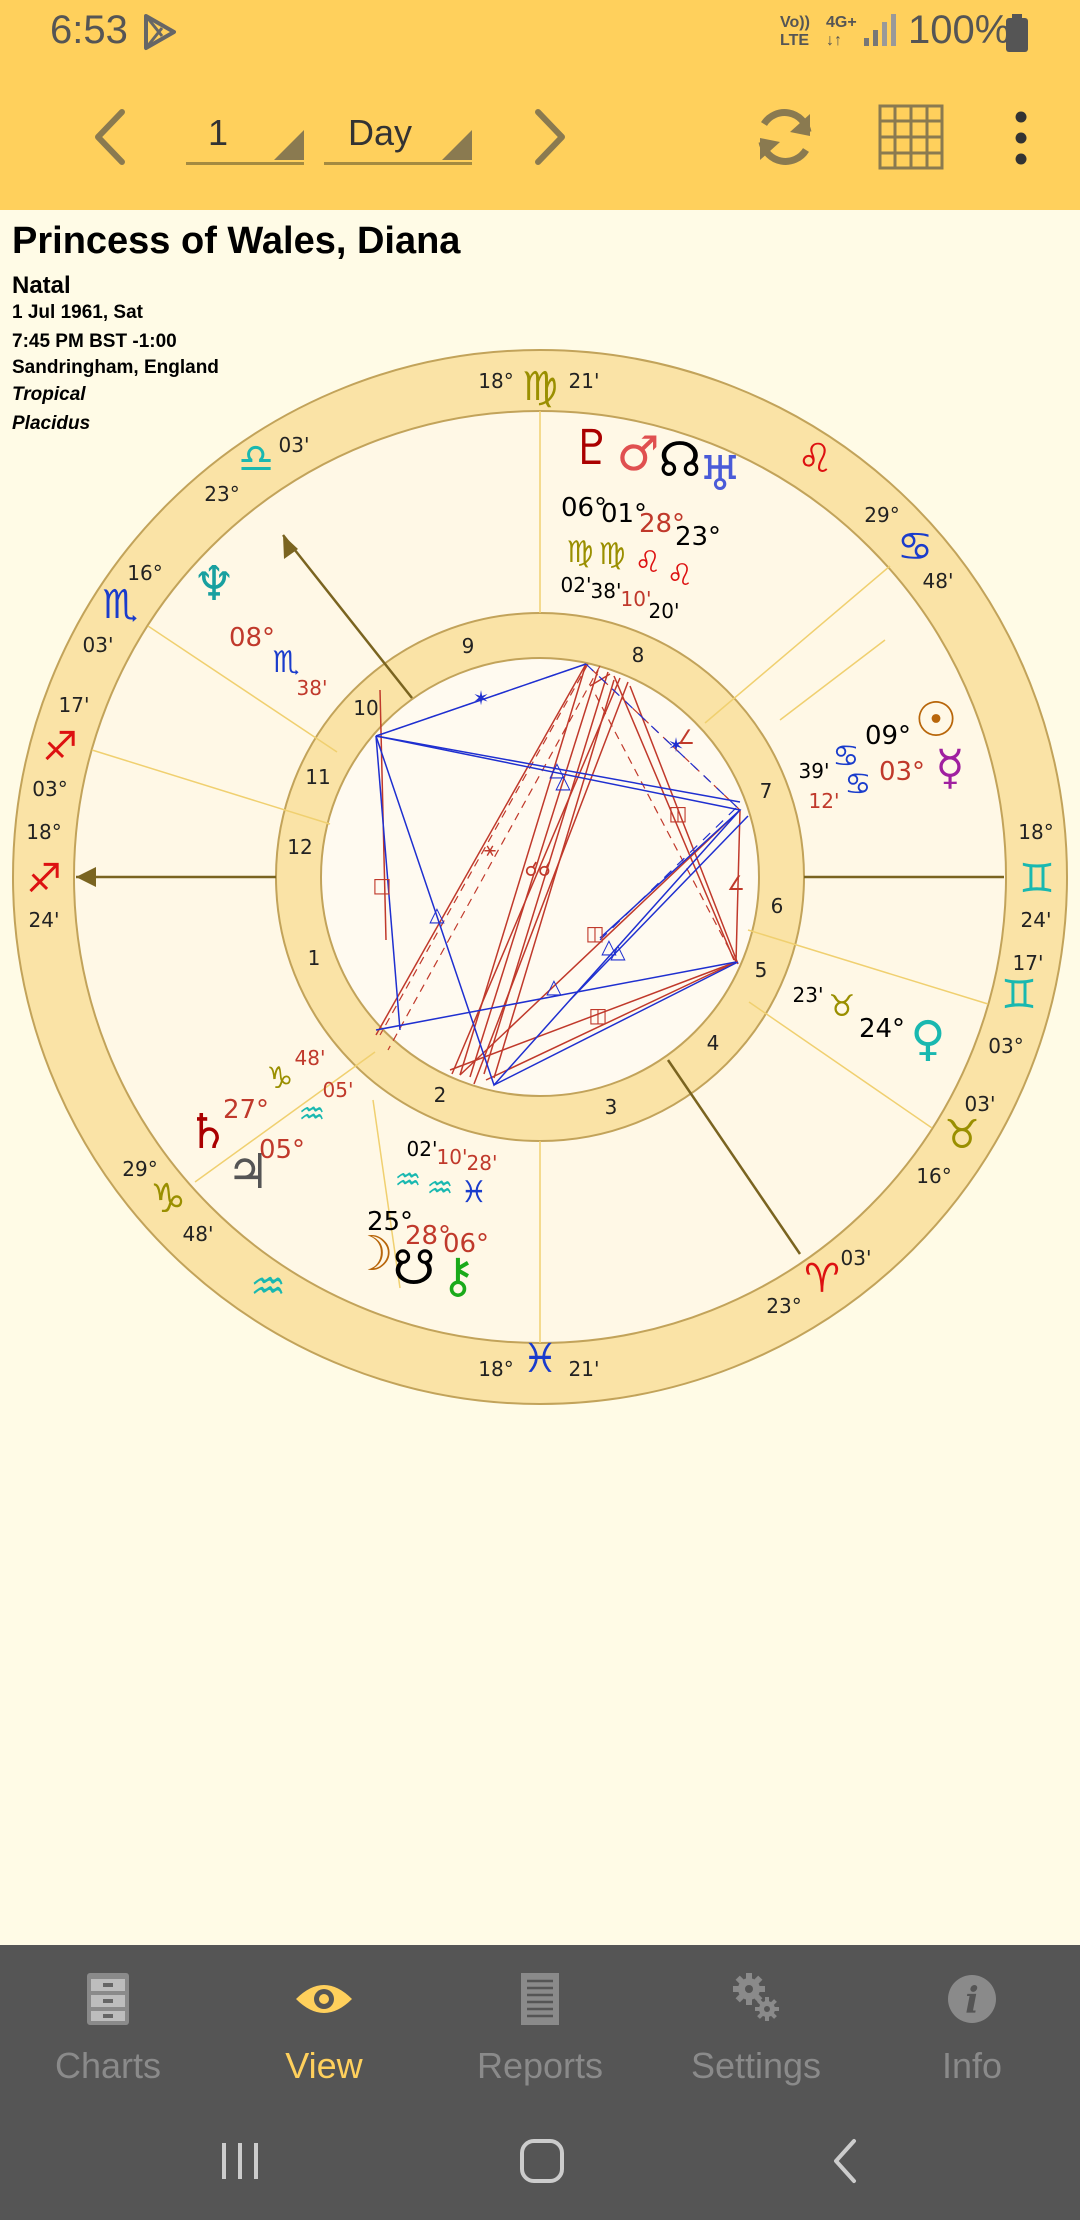 Image resolution: width=1080 pixels, height=2220 pixels. I want to click on play-store-icon, so click(160, 32).